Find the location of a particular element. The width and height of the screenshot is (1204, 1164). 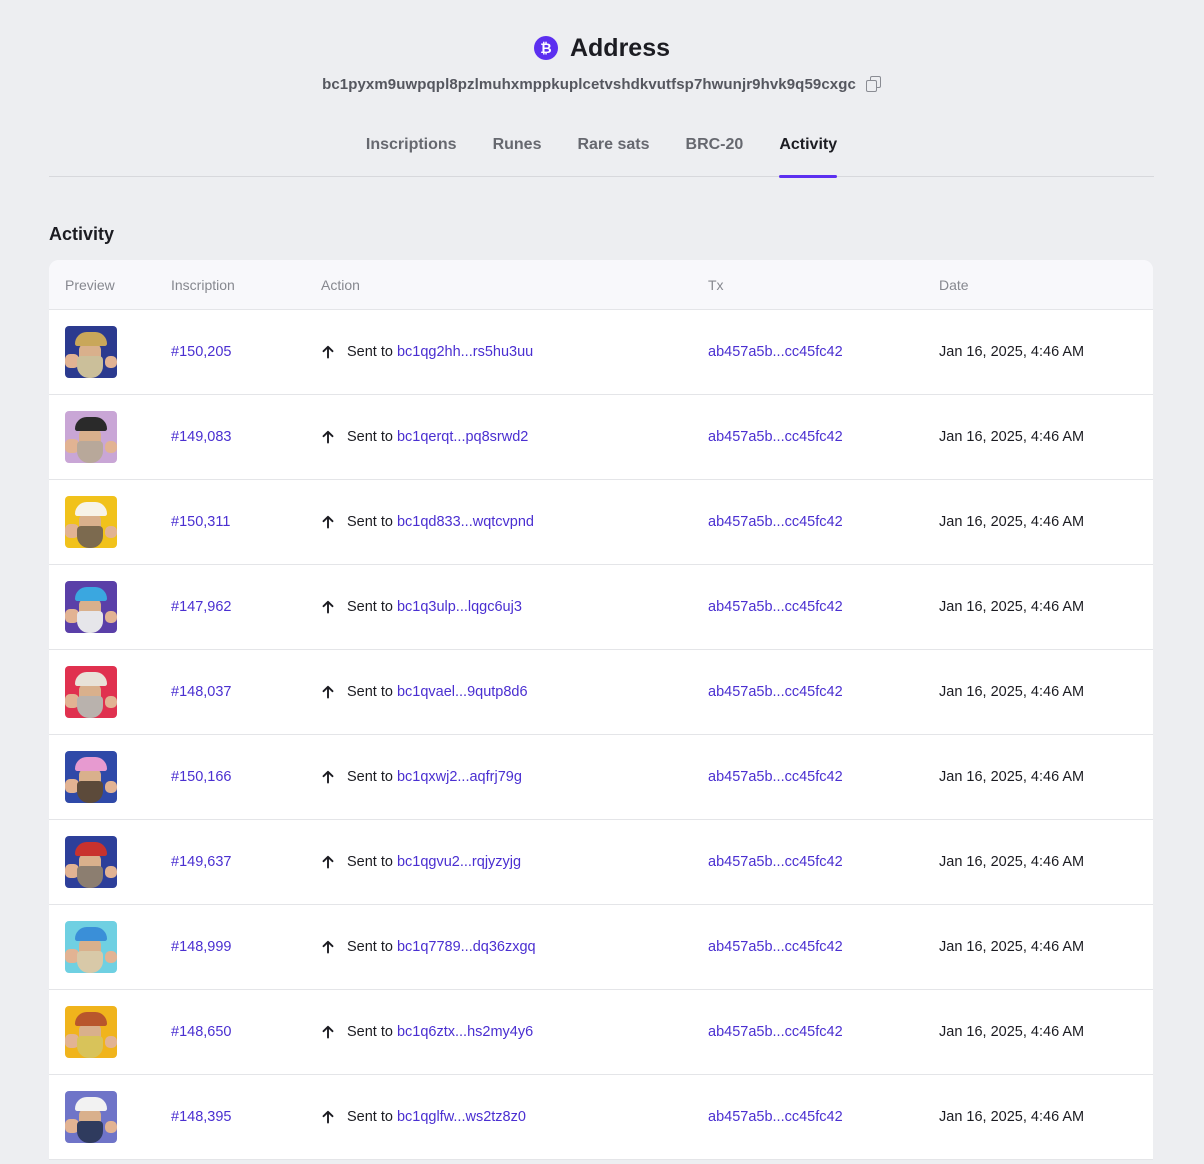

action-cell: Sent to bc1qgvu2...rqjyzyjg is located at coordinates (514, 862).